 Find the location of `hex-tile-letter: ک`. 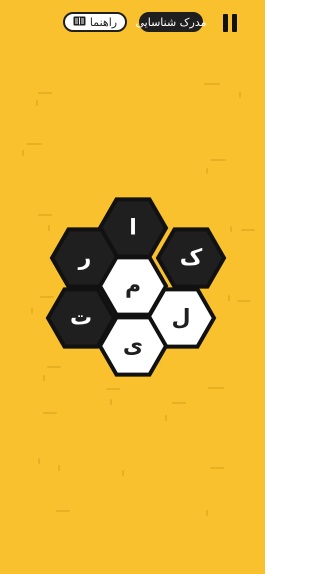

hex-tile-letter: ک is located at coordinates (191, 258).